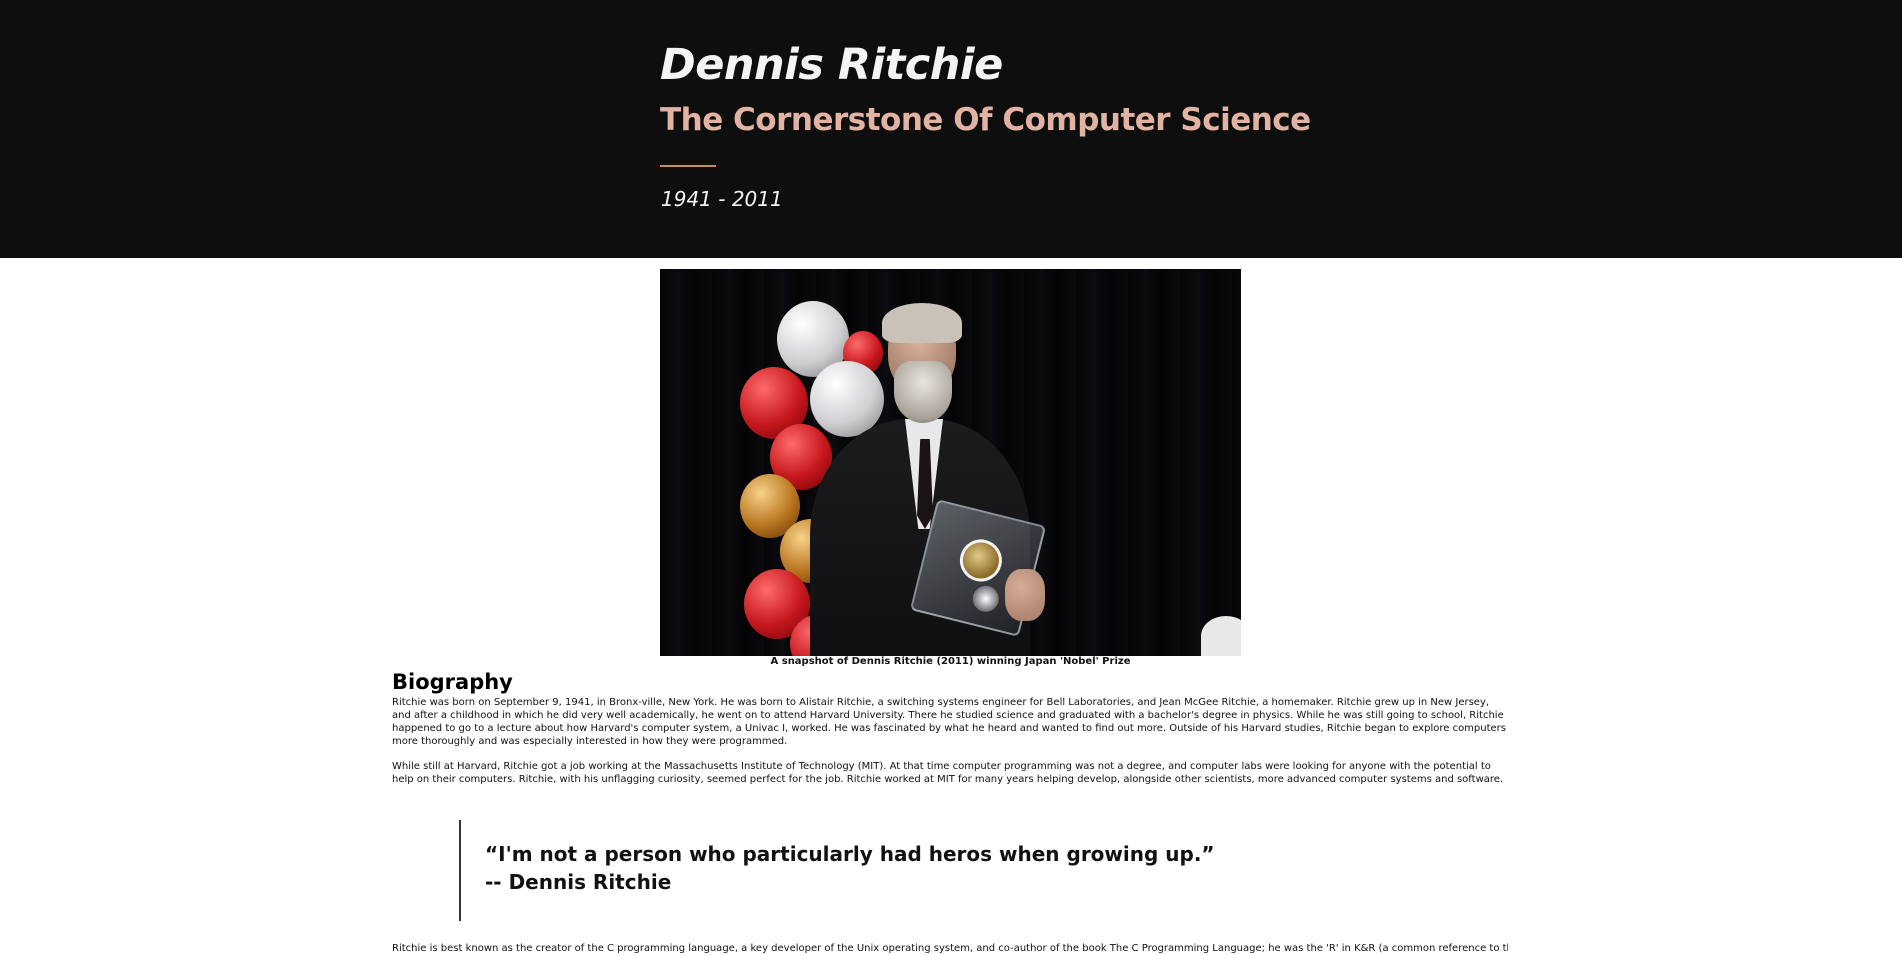 The width and height of the screenshot is (1902, 955). Describe the element at coordinates (831, 65) in the screenshot. I see `page-title: Dennis Ritchie` at that location.